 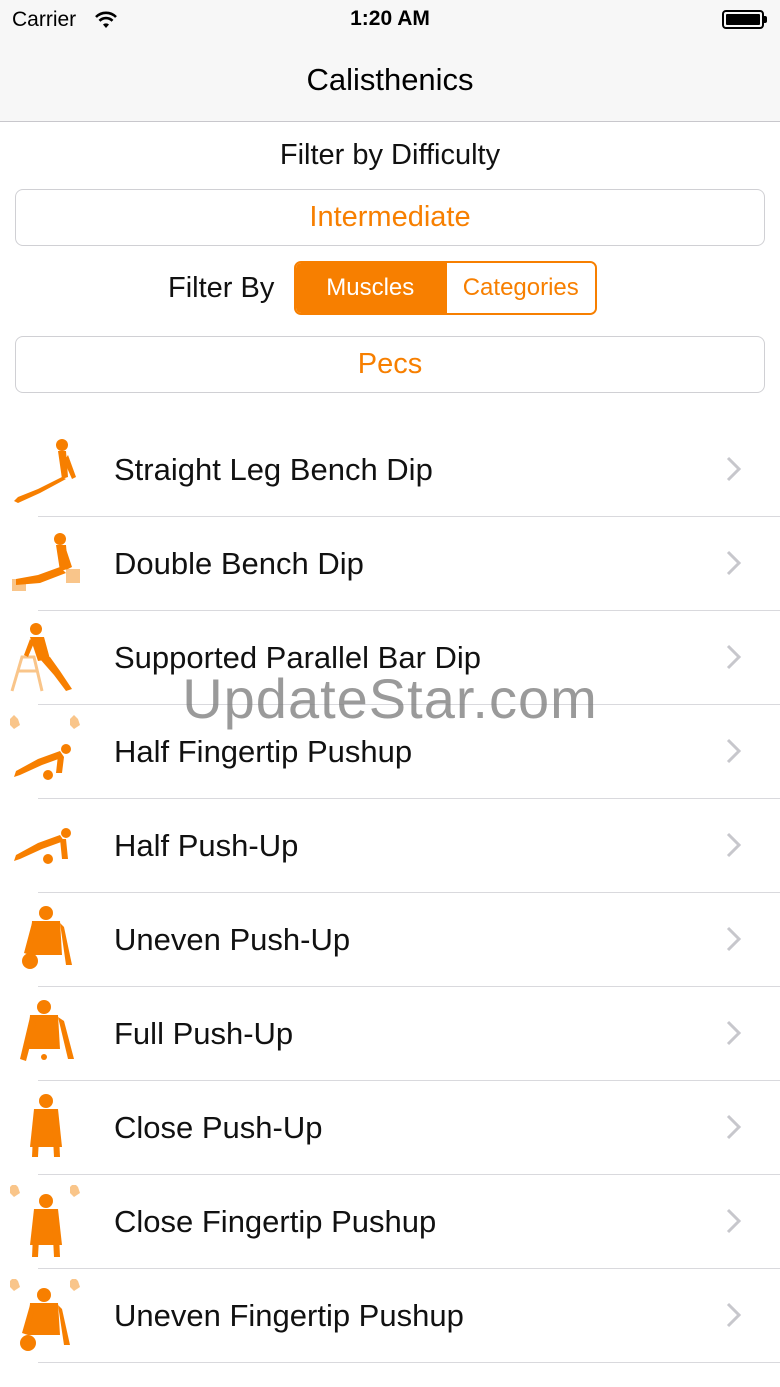 I want to click on close-pushup-figure-icon, so click(x=46, y=1125).